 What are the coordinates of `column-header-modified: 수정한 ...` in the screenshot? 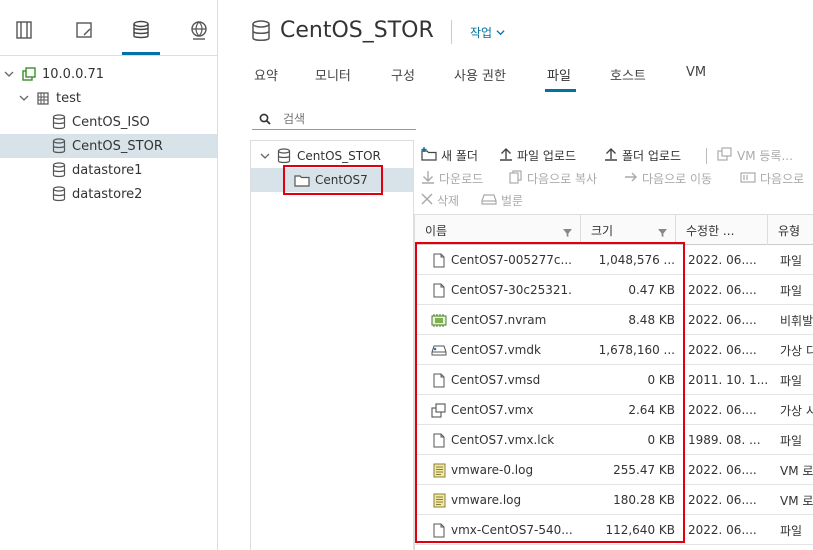 It's located at (722, 230).